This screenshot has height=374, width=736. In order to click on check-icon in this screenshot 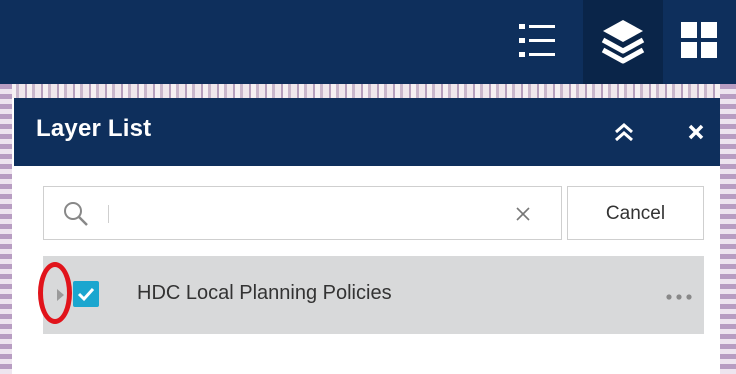, I will do `click(86, 294)`.